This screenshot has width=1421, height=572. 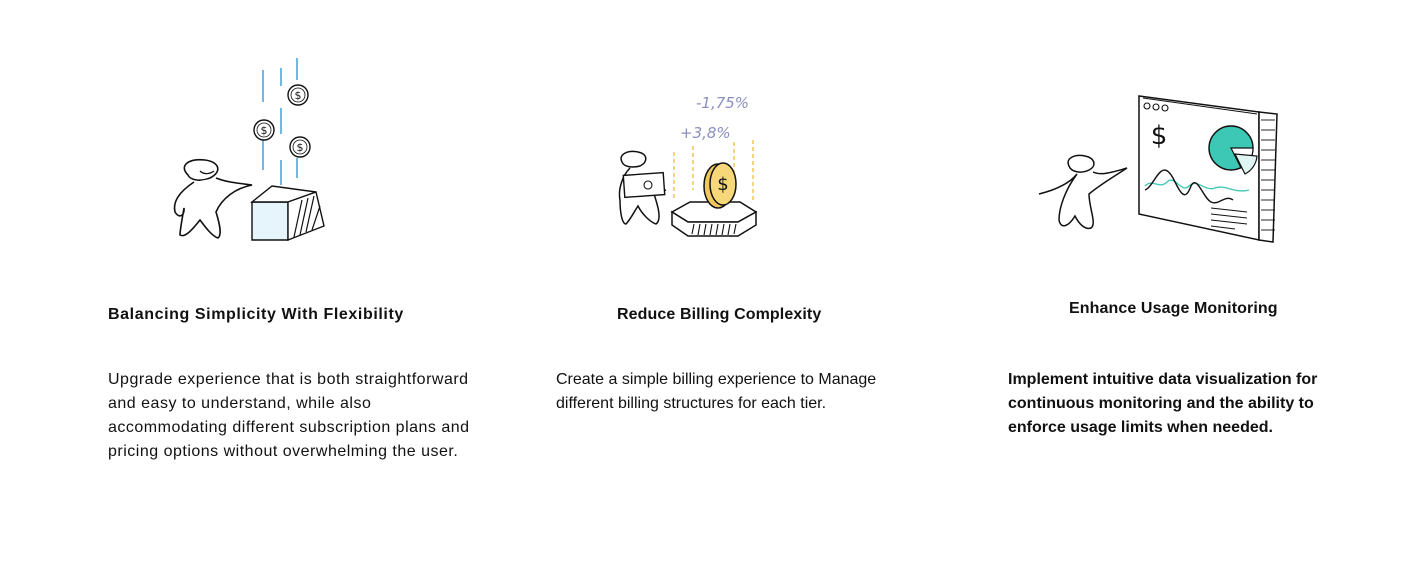 I want to click on person-box-falling-coins-icon: $ $ $, so click(x=249, y=150).